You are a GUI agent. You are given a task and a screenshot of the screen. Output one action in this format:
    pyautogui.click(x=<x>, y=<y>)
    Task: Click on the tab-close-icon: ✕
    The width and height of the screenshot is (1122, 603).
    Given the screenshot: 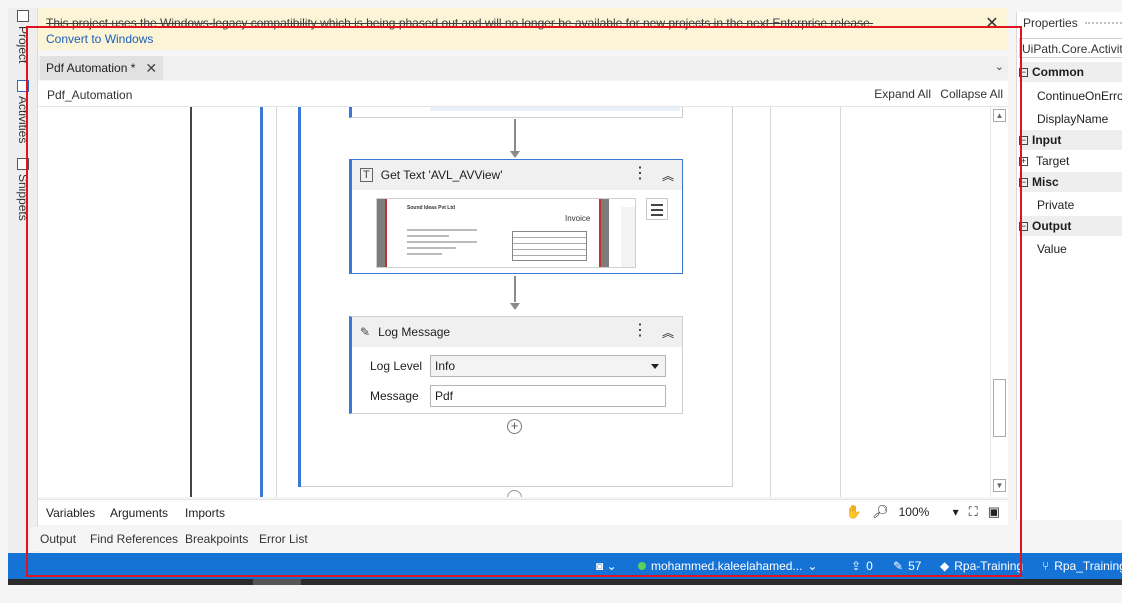 What is the action you would take?
    pyautogui.click(x=151, y=68)
    